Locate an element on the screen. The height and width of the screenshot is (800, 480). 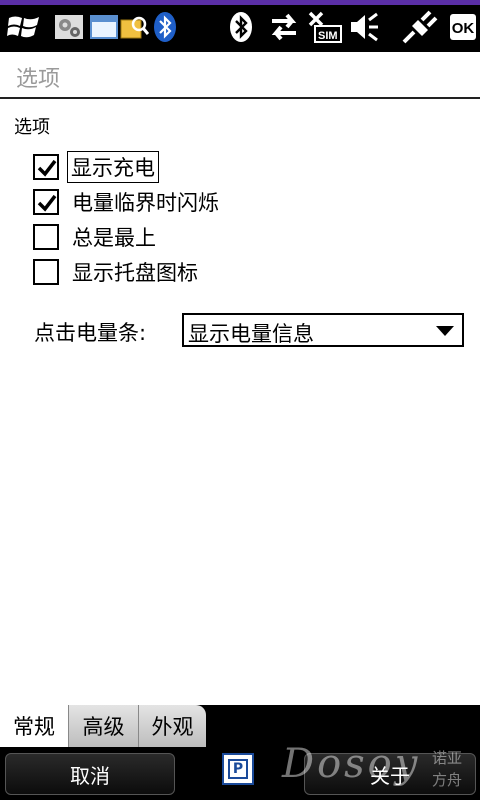
bluetooth-status-icon is located at coordinates (241, 27).